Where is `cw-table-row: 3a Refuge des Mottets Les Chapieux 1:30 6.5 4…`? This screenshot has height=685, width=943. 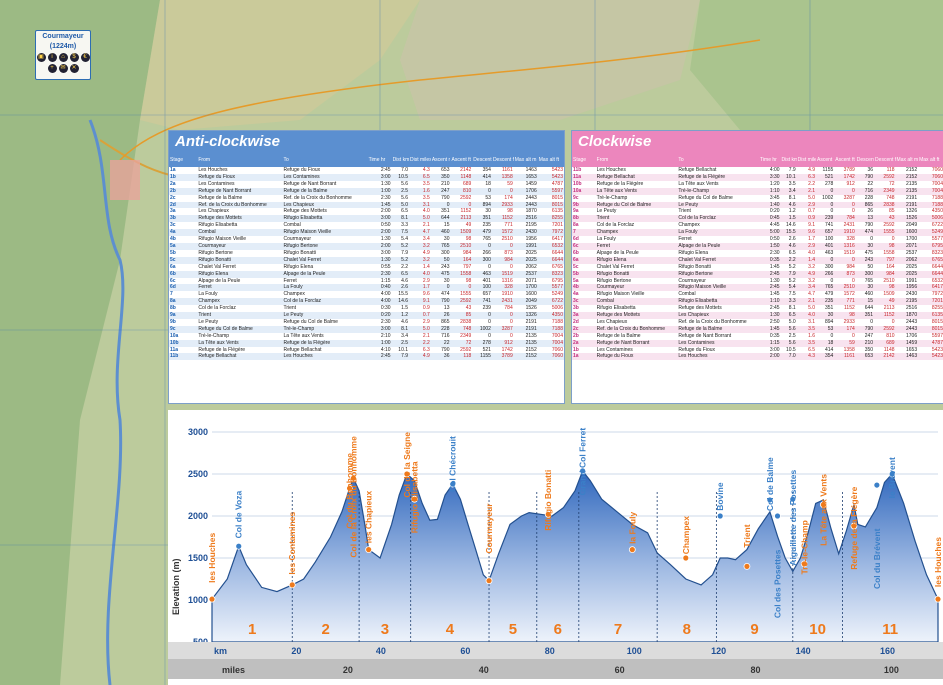 cw-table-row: 3a Refuge des Mottets Les Chapieux 1:30 6.5 4… is located at coordinates (757, 315).